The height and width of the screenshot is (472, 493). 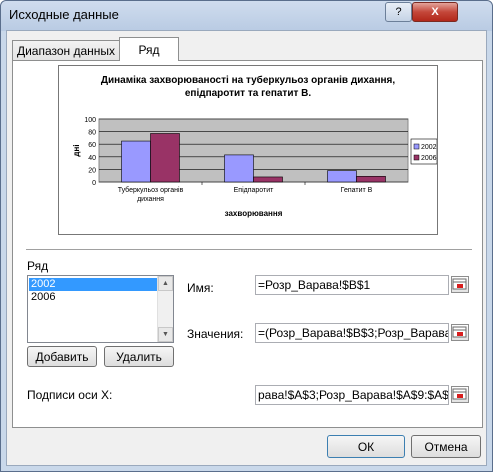 I want to click on delete-series-button: Удалить, so click(x=139, y=356).